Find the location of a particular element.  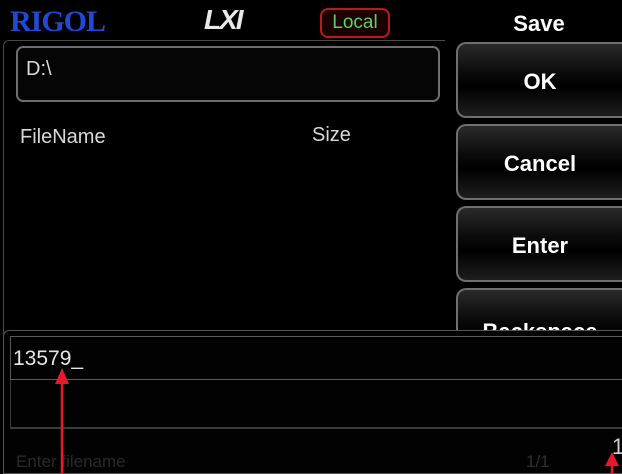

menu-title: Save is located at coordinates (539, 23).